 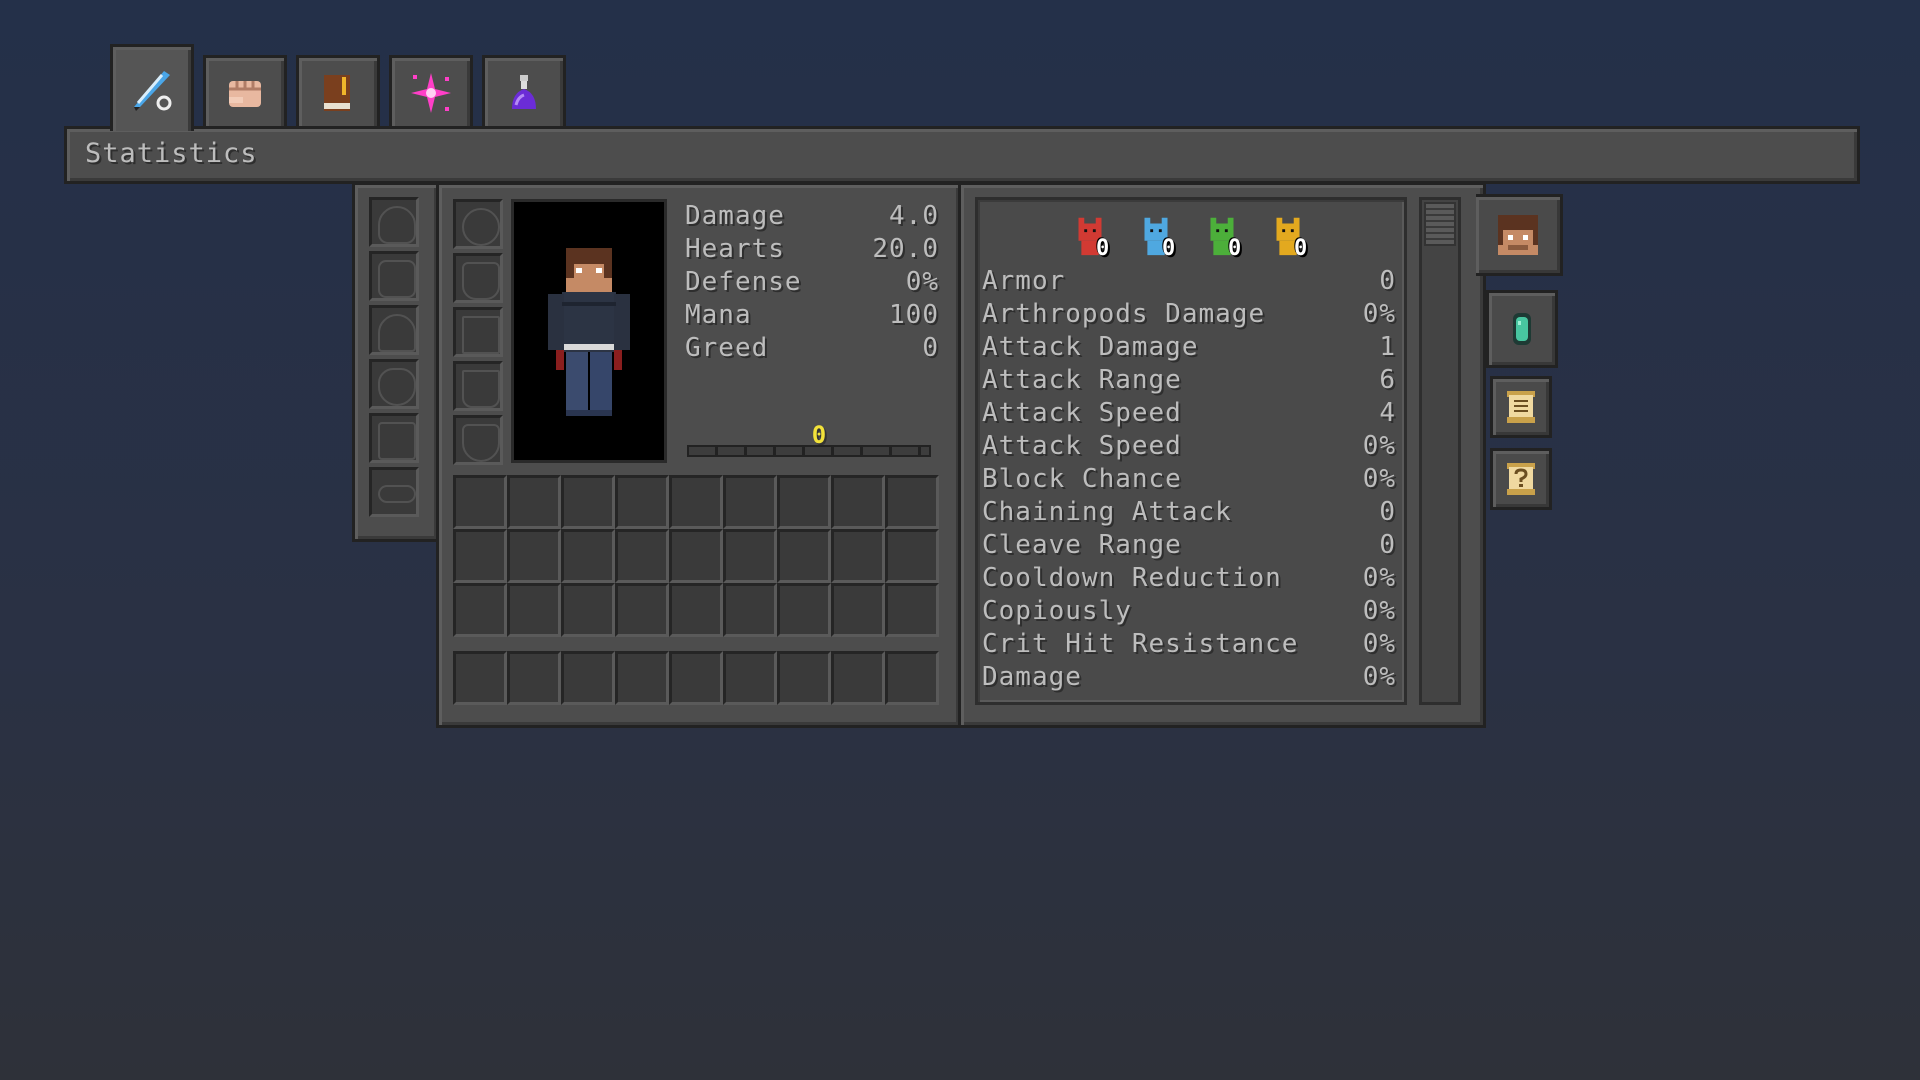 What do you see at coordinates (727, 348) in the screenshot?
I see `stat-label-greed: Greed` at bounding box center [727, 348].